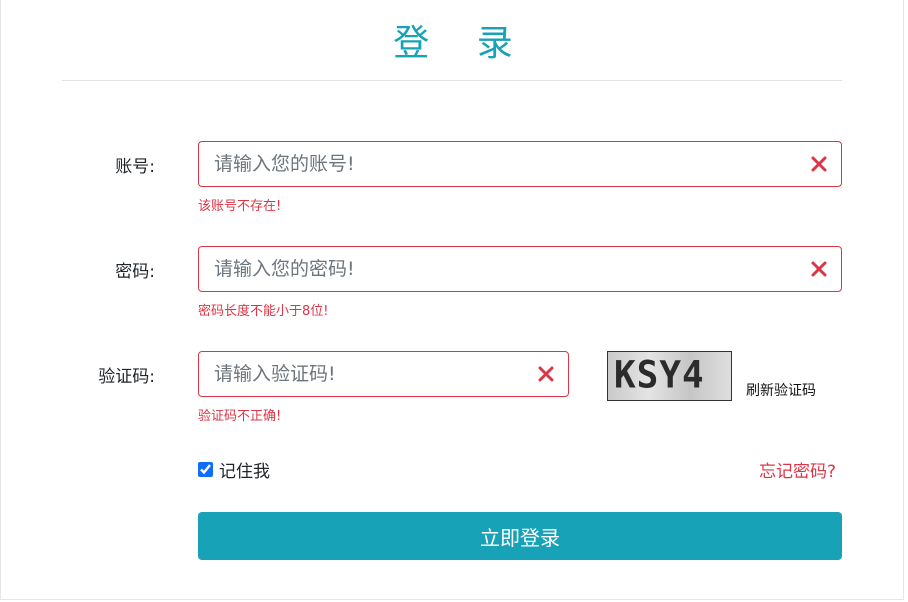  Describe the element at coordinates (509, 269) in the screenshot. I see `password-input` at that location.